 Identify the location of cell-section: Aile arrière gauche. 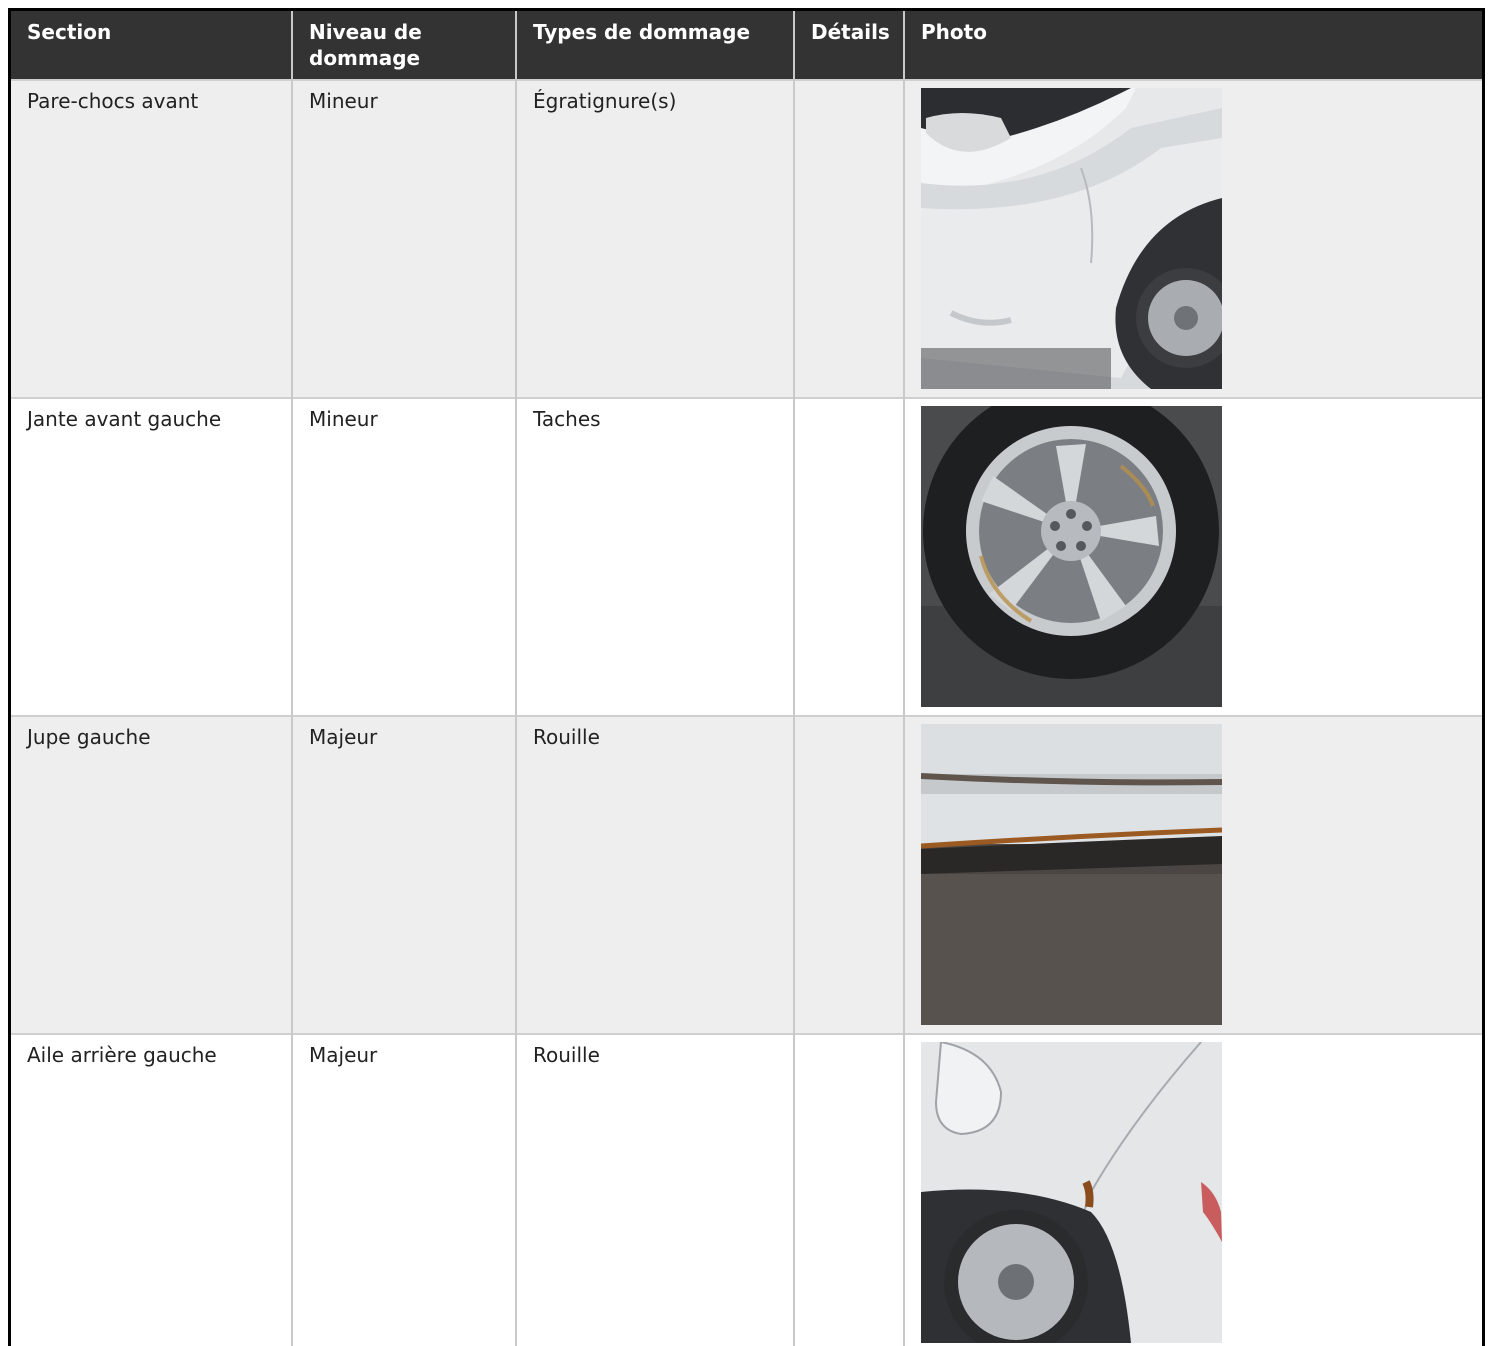
(152, 1189).